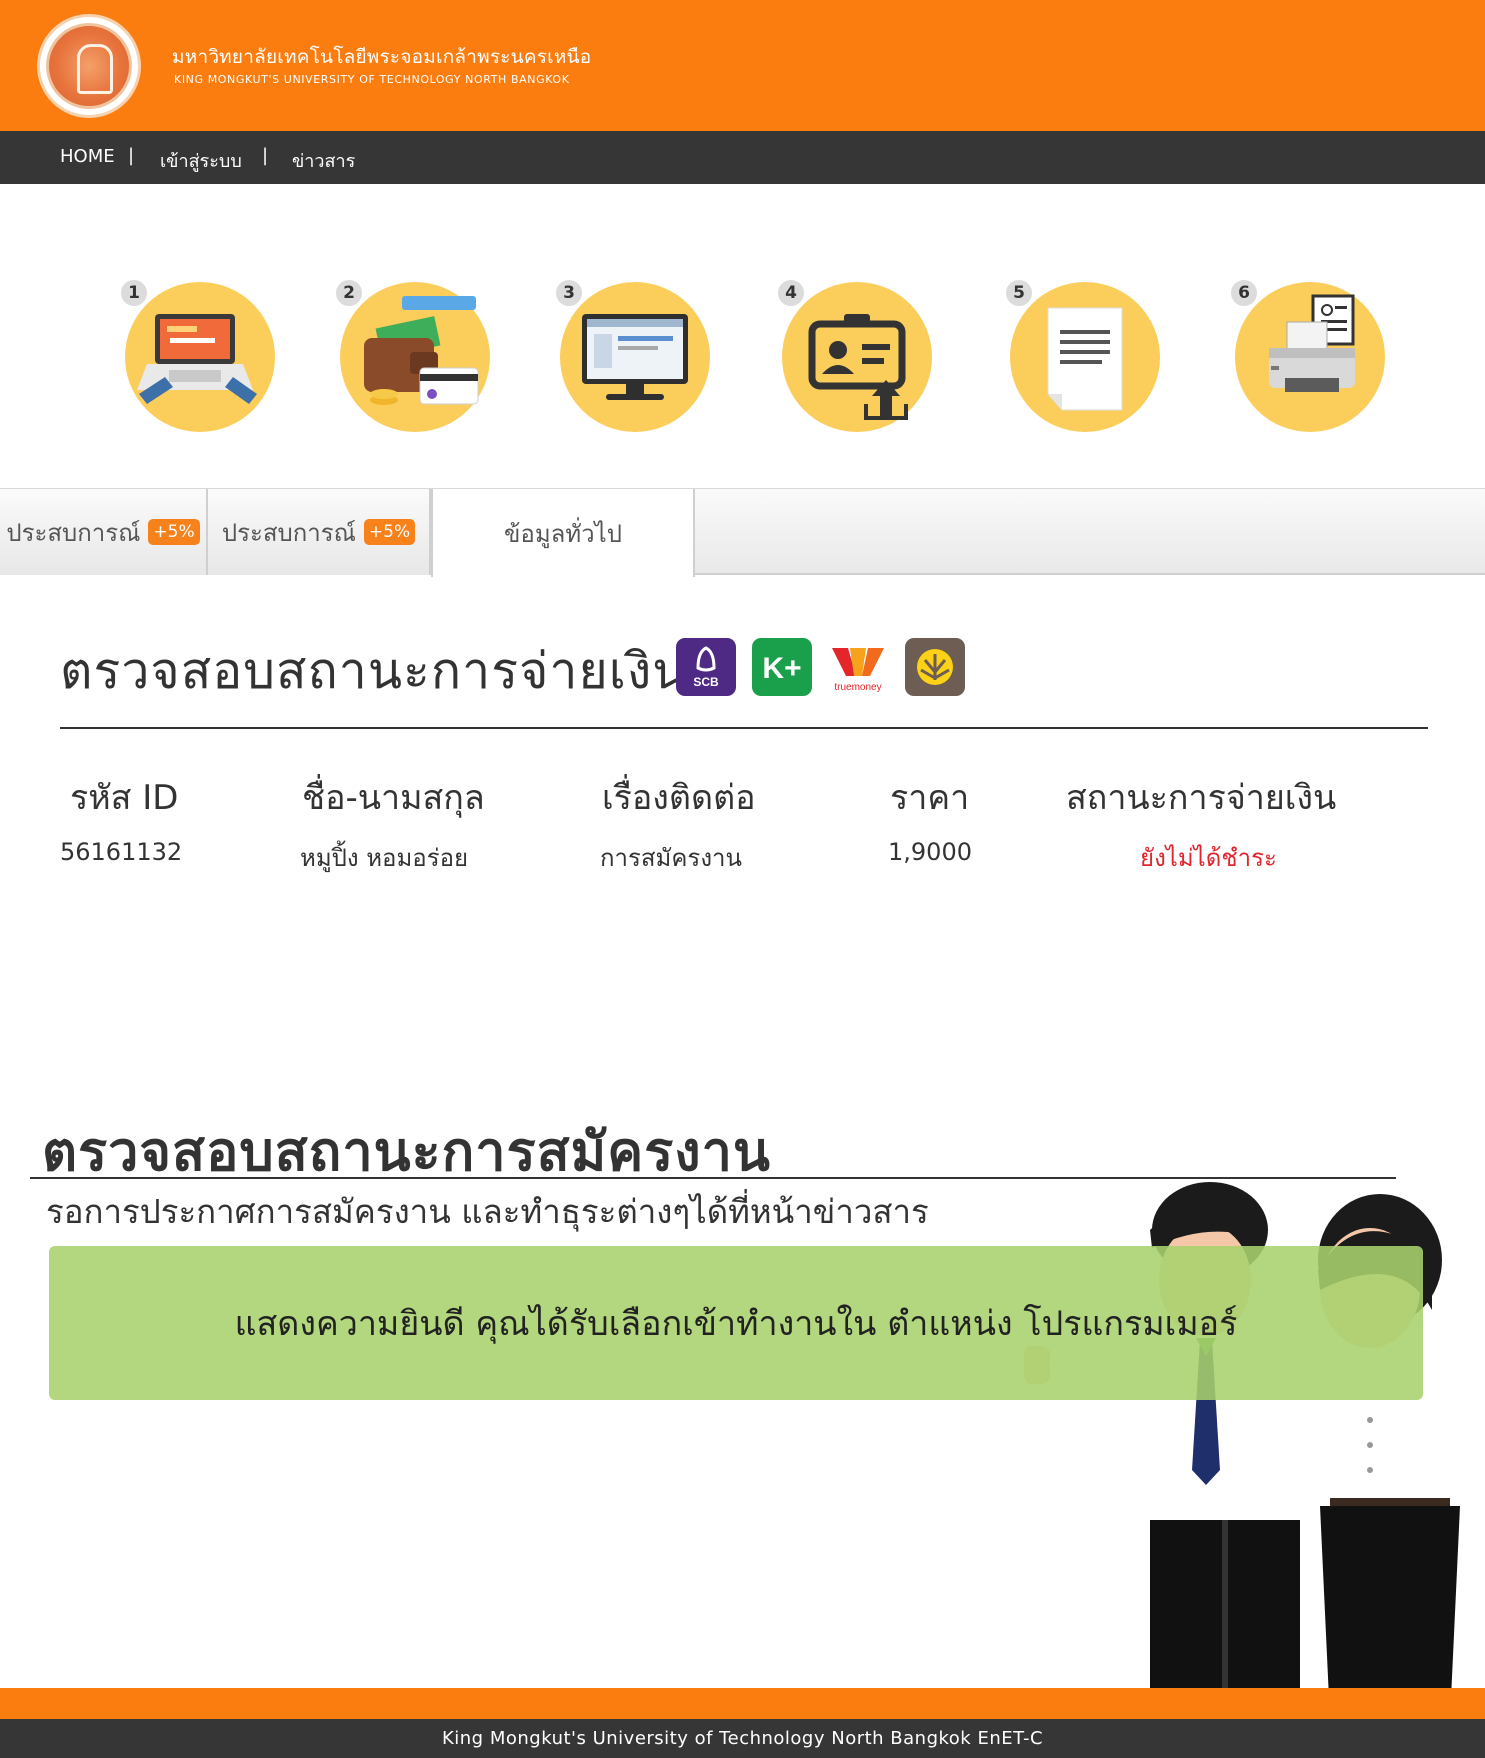 The image size is (1485, 1758). I want to click on step-number: 3, so click(569, 293).